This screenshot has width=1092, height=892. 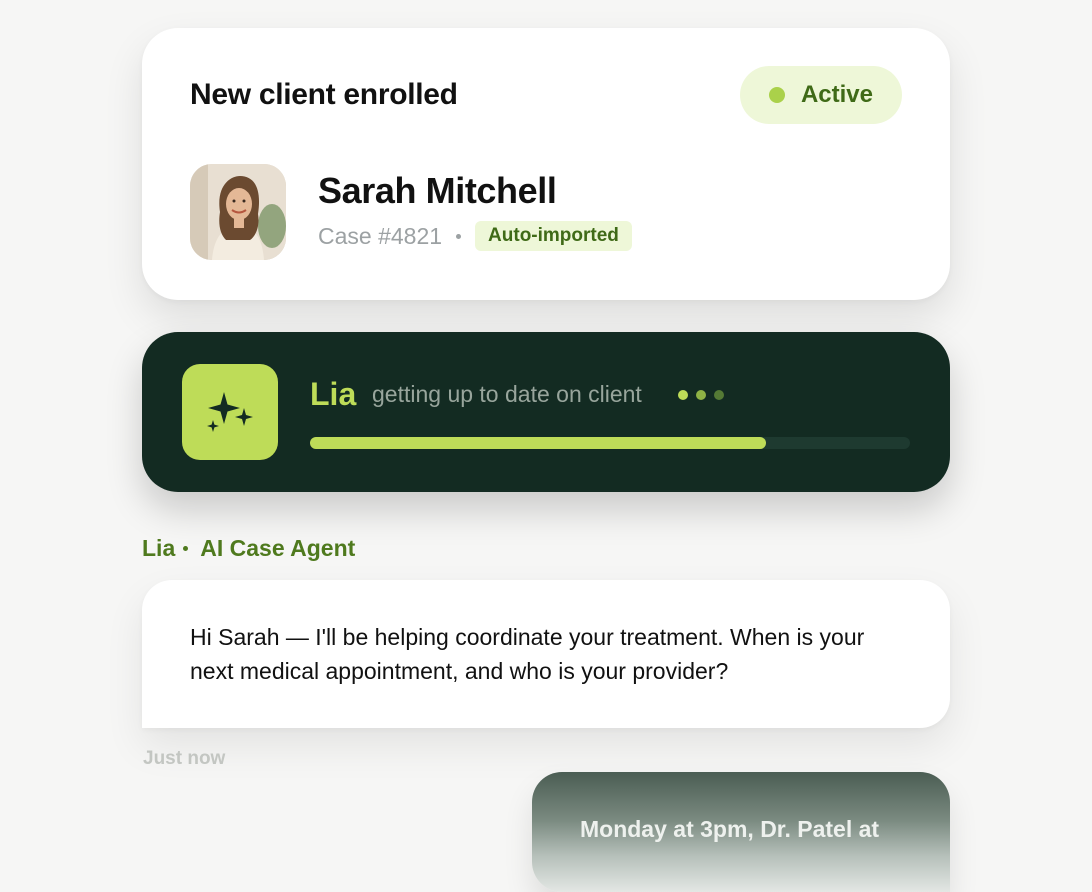 What do you see at coordinates (184, 758) in the screenshot?
I see `message-timestamp: Just now` at bounding box center [184, 758].